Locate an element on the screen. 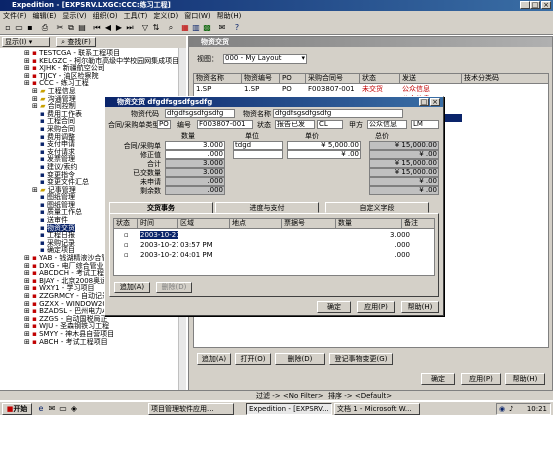  mail-icon: ✉ is located at coordinates (222, 28).